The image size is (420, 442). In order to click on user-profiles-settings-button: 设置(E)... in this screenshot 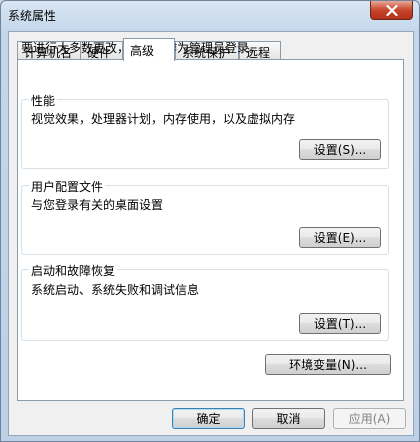, I will do `click(340, 237)`.